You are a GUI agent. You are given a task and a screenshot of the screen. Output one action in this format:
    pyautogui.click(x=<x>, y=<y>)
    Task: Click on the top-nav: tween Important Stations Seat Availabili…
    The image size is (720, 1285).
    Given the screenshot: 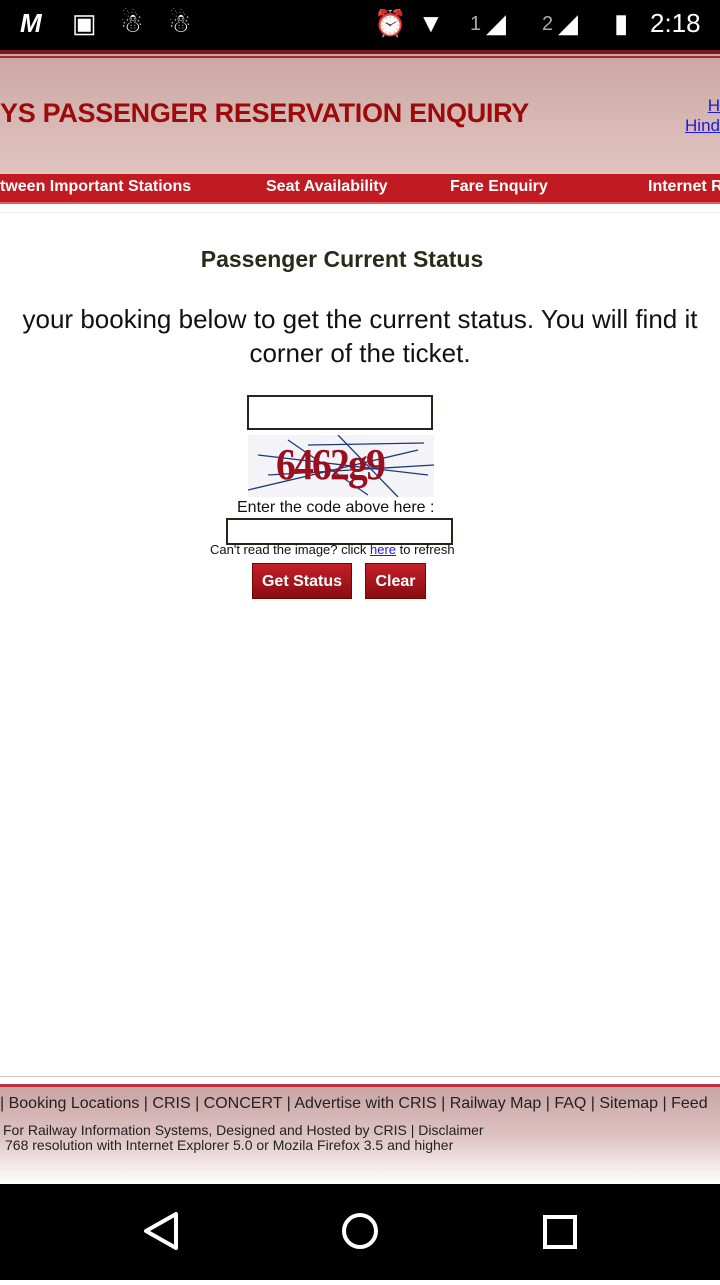 What is the action you would take?
    pyautogui.click(x=360, y=189)
    